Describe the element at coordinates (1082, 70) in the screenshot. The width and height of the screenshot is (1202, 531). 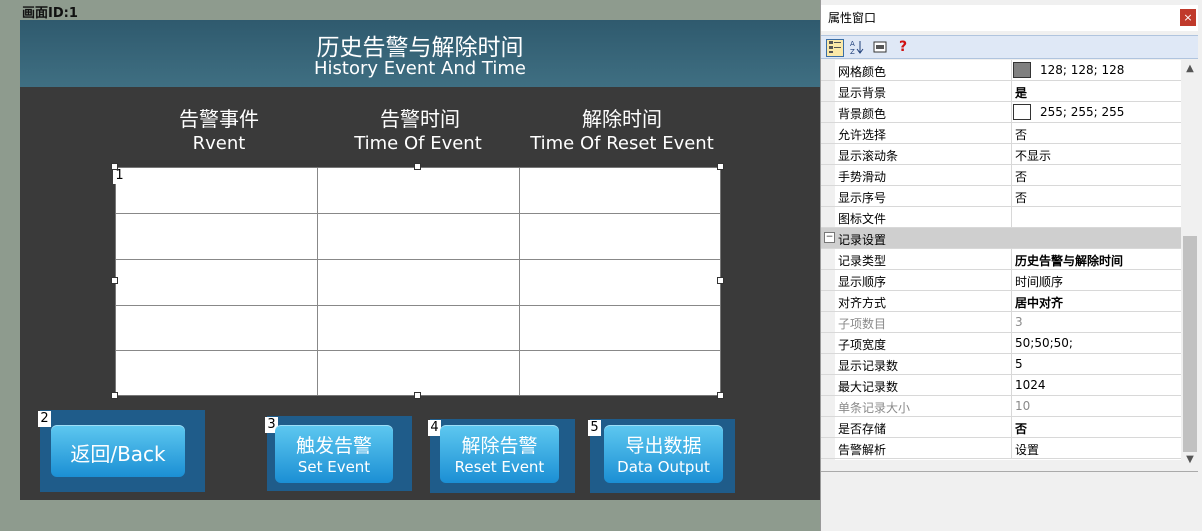
I see `property-value: 128; 128; 128` at that location.